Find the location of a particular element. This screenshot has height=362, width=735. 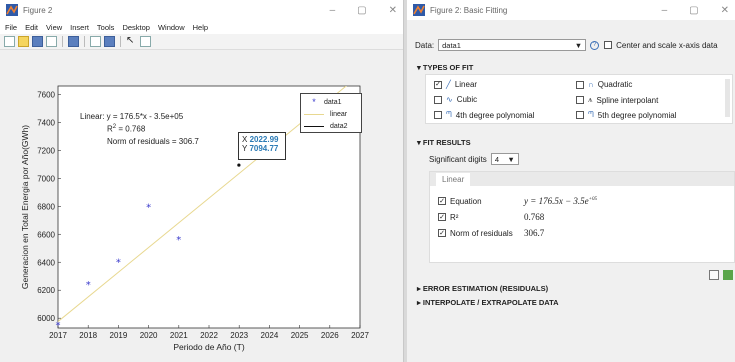

tab-linear: Linear is located at coordinates (453, 179).